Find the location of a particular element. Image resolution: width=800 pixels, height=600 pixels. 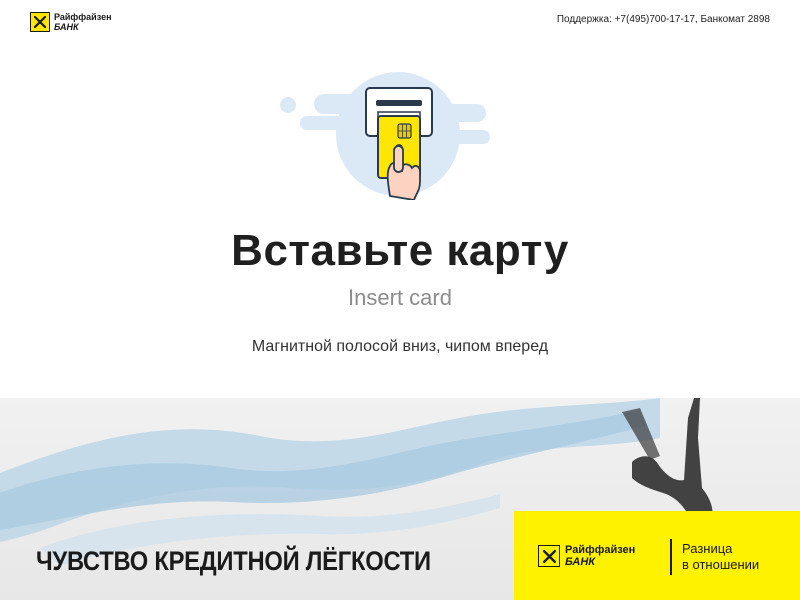

banner-tagline-line1: Разница is located at coordinates (707, 548).